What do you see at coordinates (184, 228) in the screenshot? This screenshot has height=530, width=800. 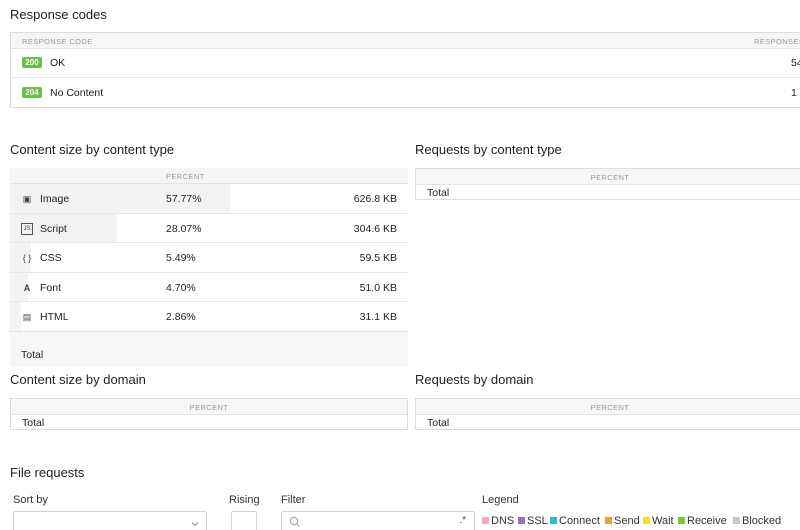 I see `content-type-percent: 28.07%` at bounding box center [184, 228].